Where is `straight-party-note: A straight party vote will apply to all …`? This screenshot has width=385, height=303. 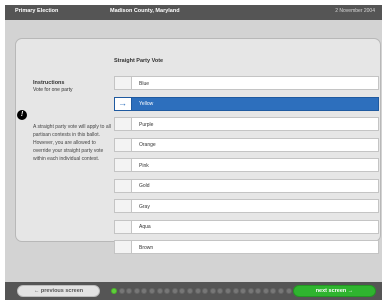
straight-party-note: A straight party vote will apply to all … is located at coordinates (72, 143).